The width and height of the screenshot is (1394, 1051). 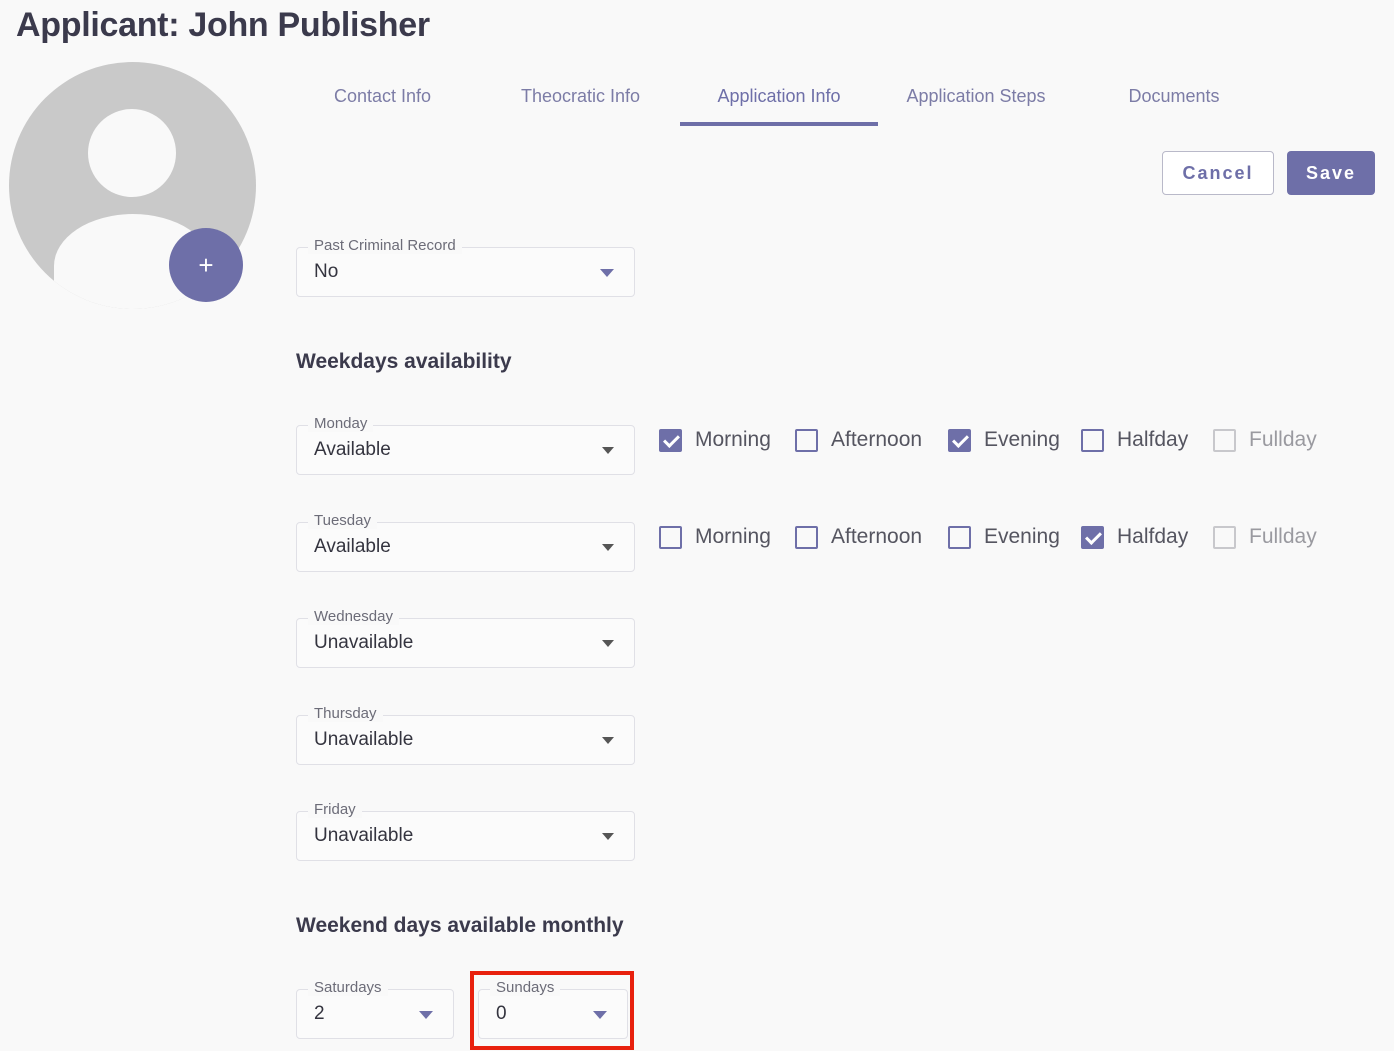 What do you see at coordinates (352, 449) in the screenshot?
I see `monday-value: Available` at bounding box center [352, 449].